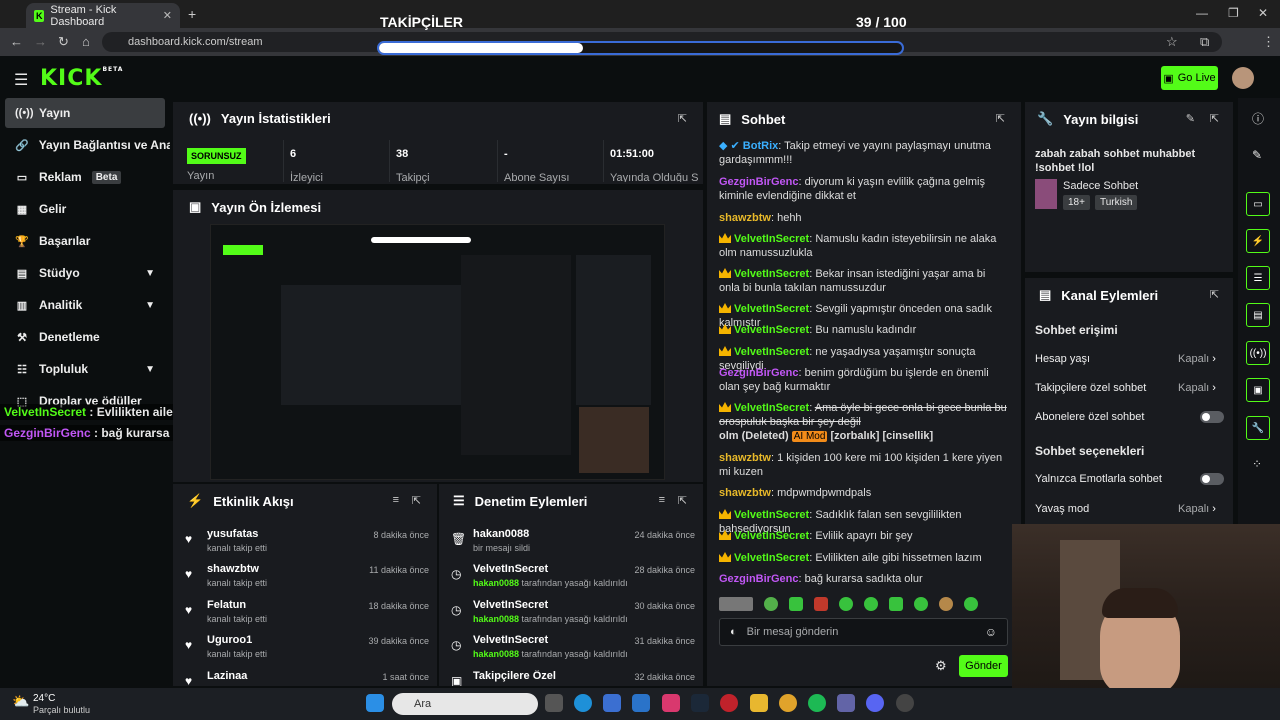 The height and width of the screenshot is (720, 1280). I want to click on outlook-icon, so click(641, 703).